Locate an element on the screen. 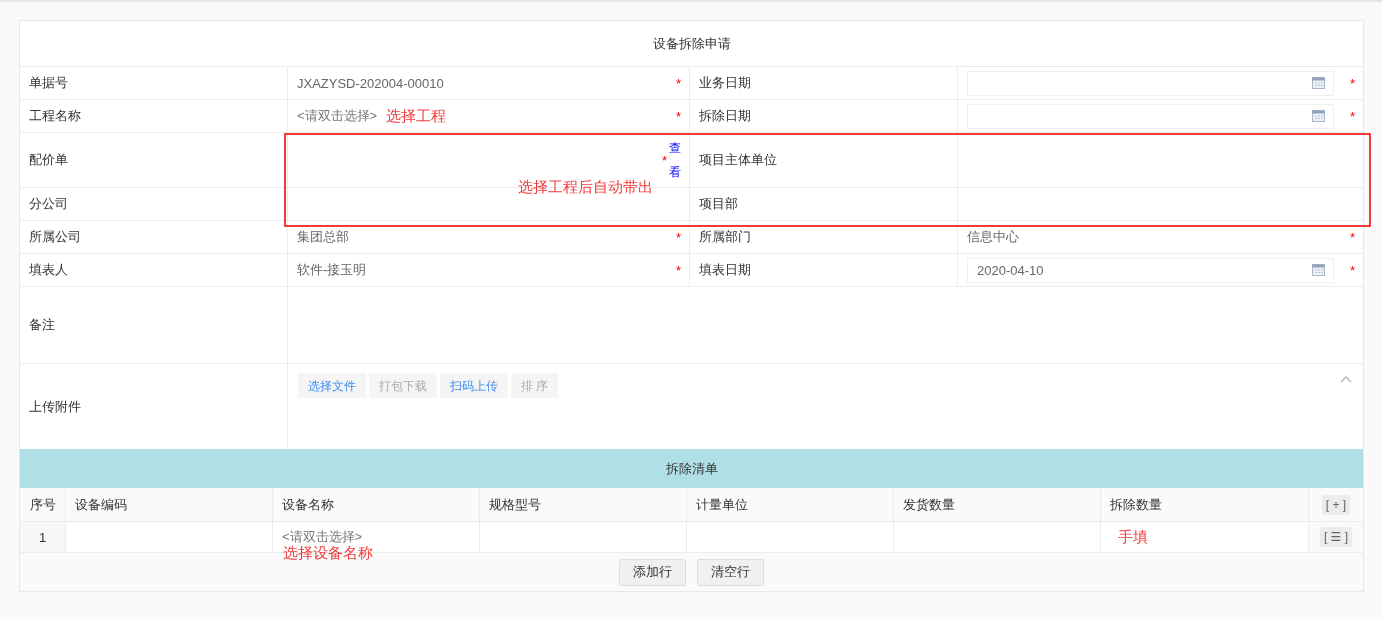 This screenshot has height=620, width=1382. column-header: 拆除数量 is located at coordinates (1136, 504).